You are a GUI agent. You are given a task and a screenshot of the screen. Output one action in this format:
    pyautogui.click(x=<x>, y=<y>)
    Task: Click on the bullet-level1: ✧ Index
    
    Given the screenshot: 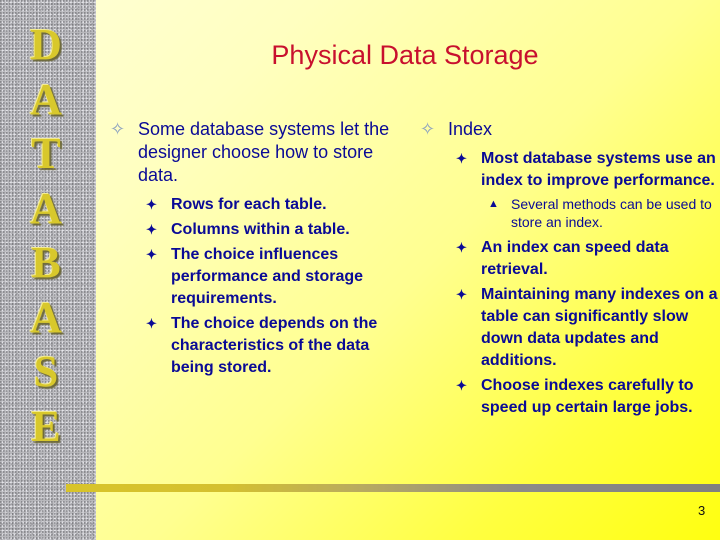 What is the action you would take?
    pyautogui.click(x=569, y=129)
    